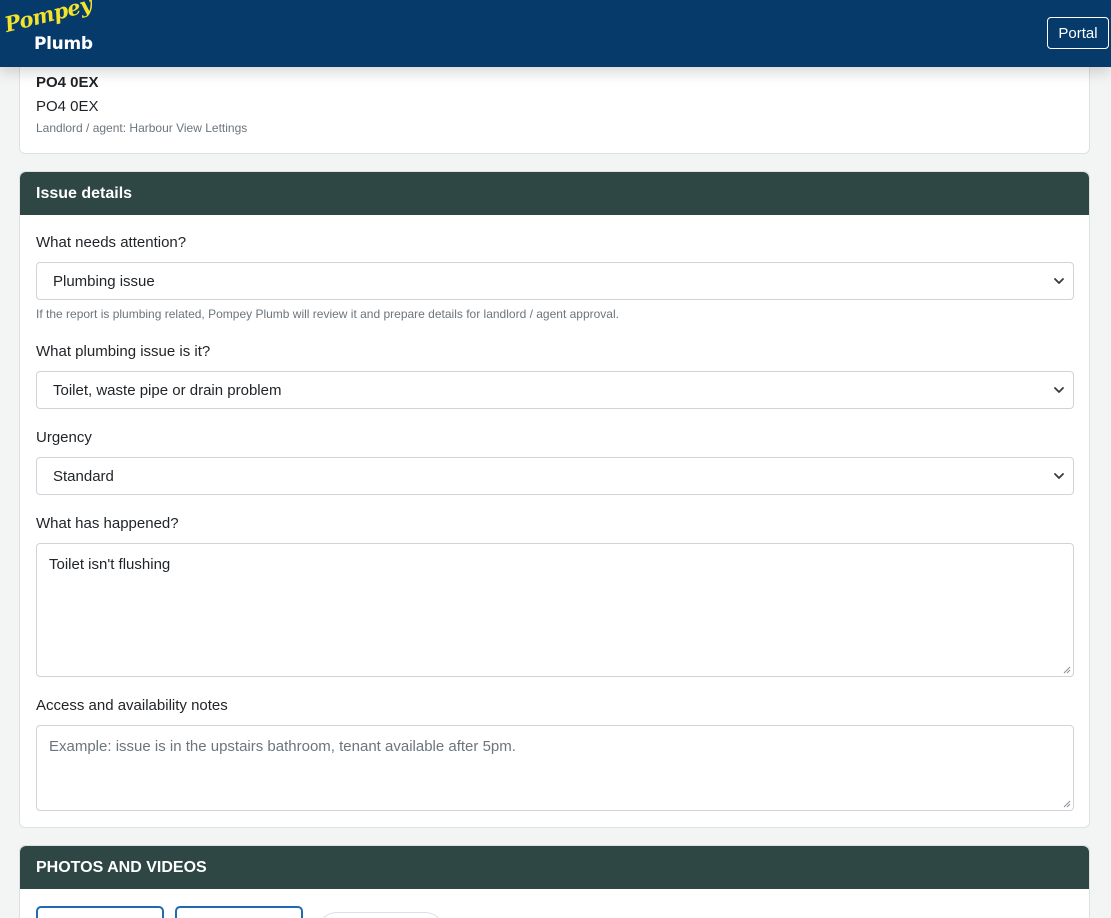  I want to click on pompey-plumb-logo: Pompey Plumb, so click(49, 28).